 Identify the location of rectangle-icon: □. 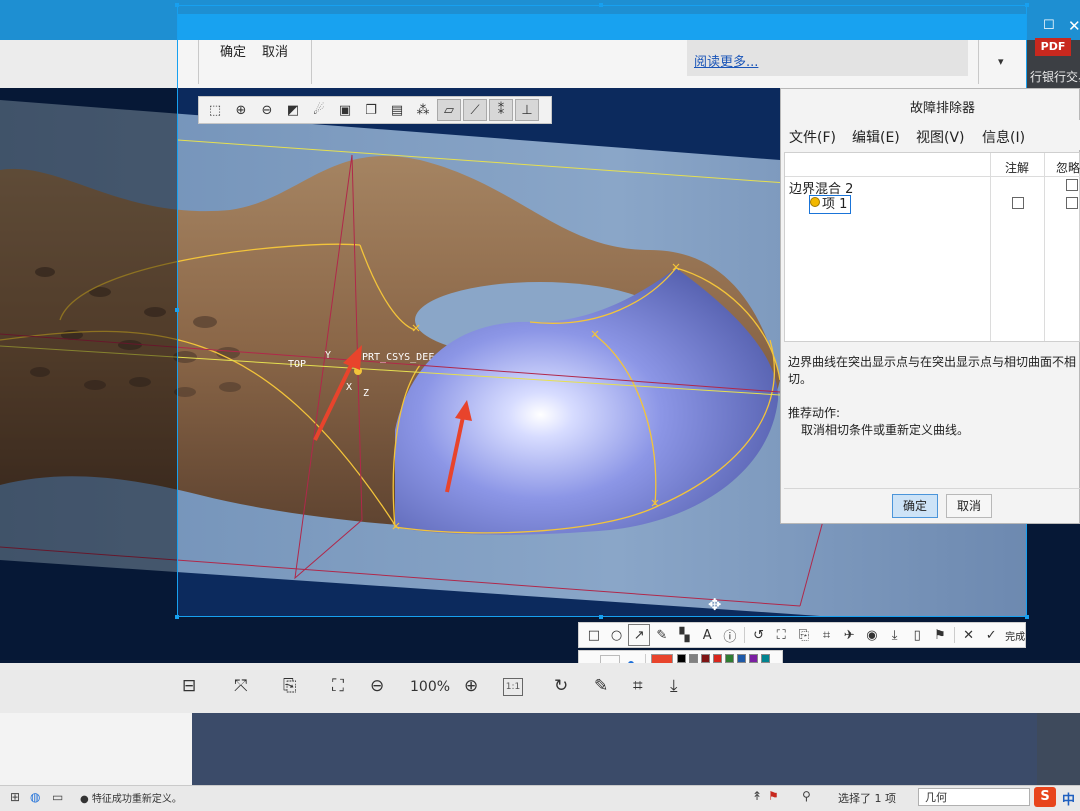
(594, 635).